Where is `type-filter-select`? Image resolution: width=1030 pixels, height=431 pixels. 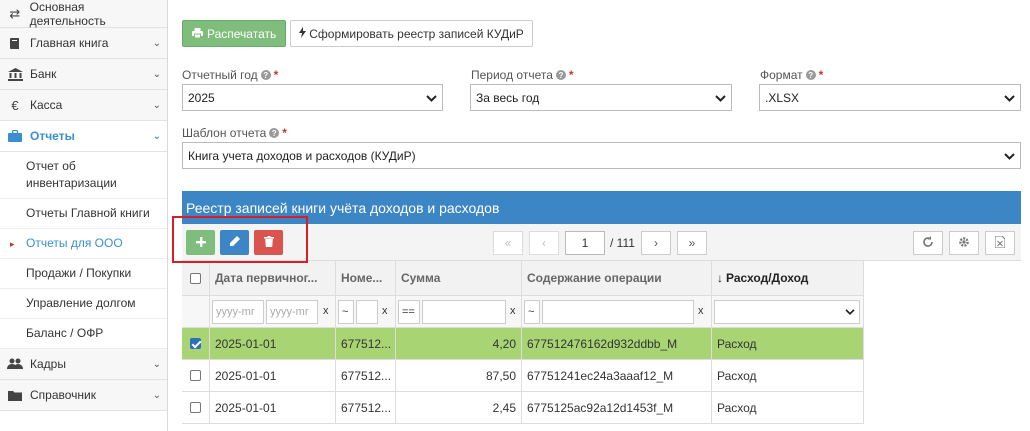 type-filter-select is located at coordinates (787, 312).